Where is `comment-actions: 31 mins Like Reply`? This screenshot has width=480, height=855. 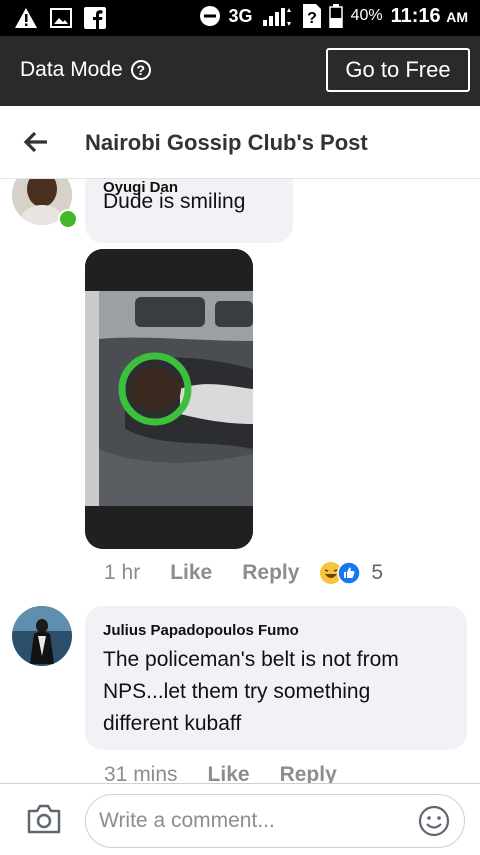
comment-actions: 31 mins Like Reply is located at coordinates (220, 773).